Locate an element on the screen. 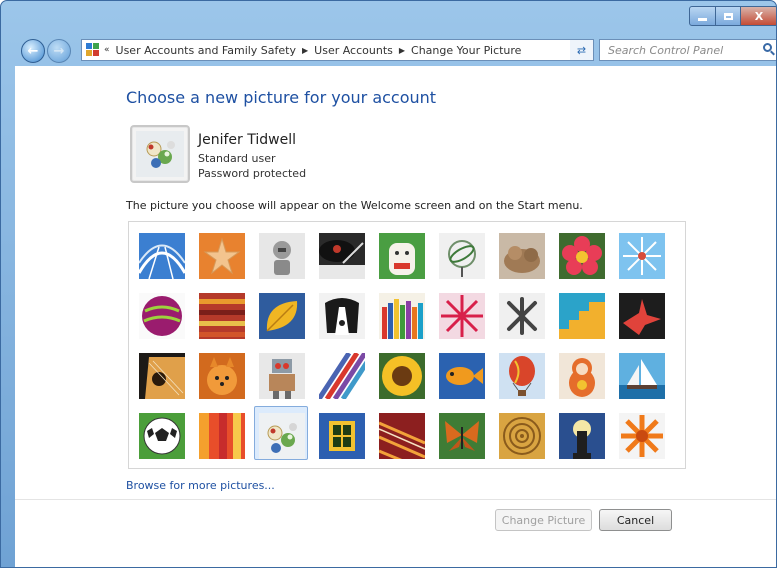 The height and width of the screenshot is (568, 777). picture-guitar is located at coordinates (162, 376).